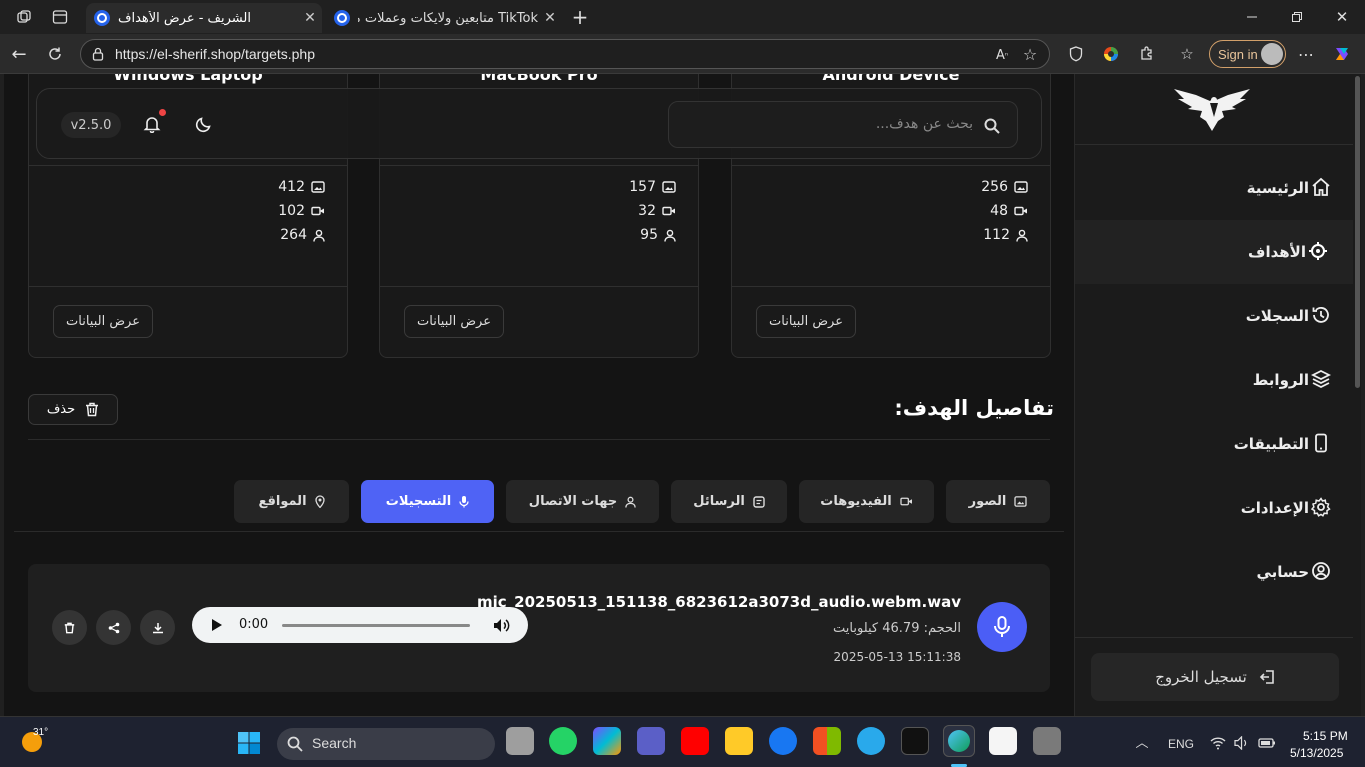  What do you see at coordinates (520, 741) in the screenshot?
I see `task-view-icon` at bounding box center [520, 741].